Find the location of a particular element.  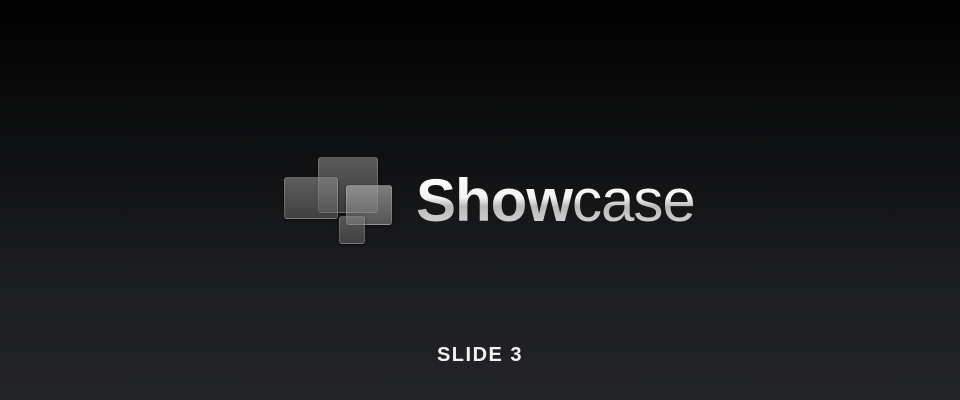

logo-tile-left is located at coordinates (311, 198).